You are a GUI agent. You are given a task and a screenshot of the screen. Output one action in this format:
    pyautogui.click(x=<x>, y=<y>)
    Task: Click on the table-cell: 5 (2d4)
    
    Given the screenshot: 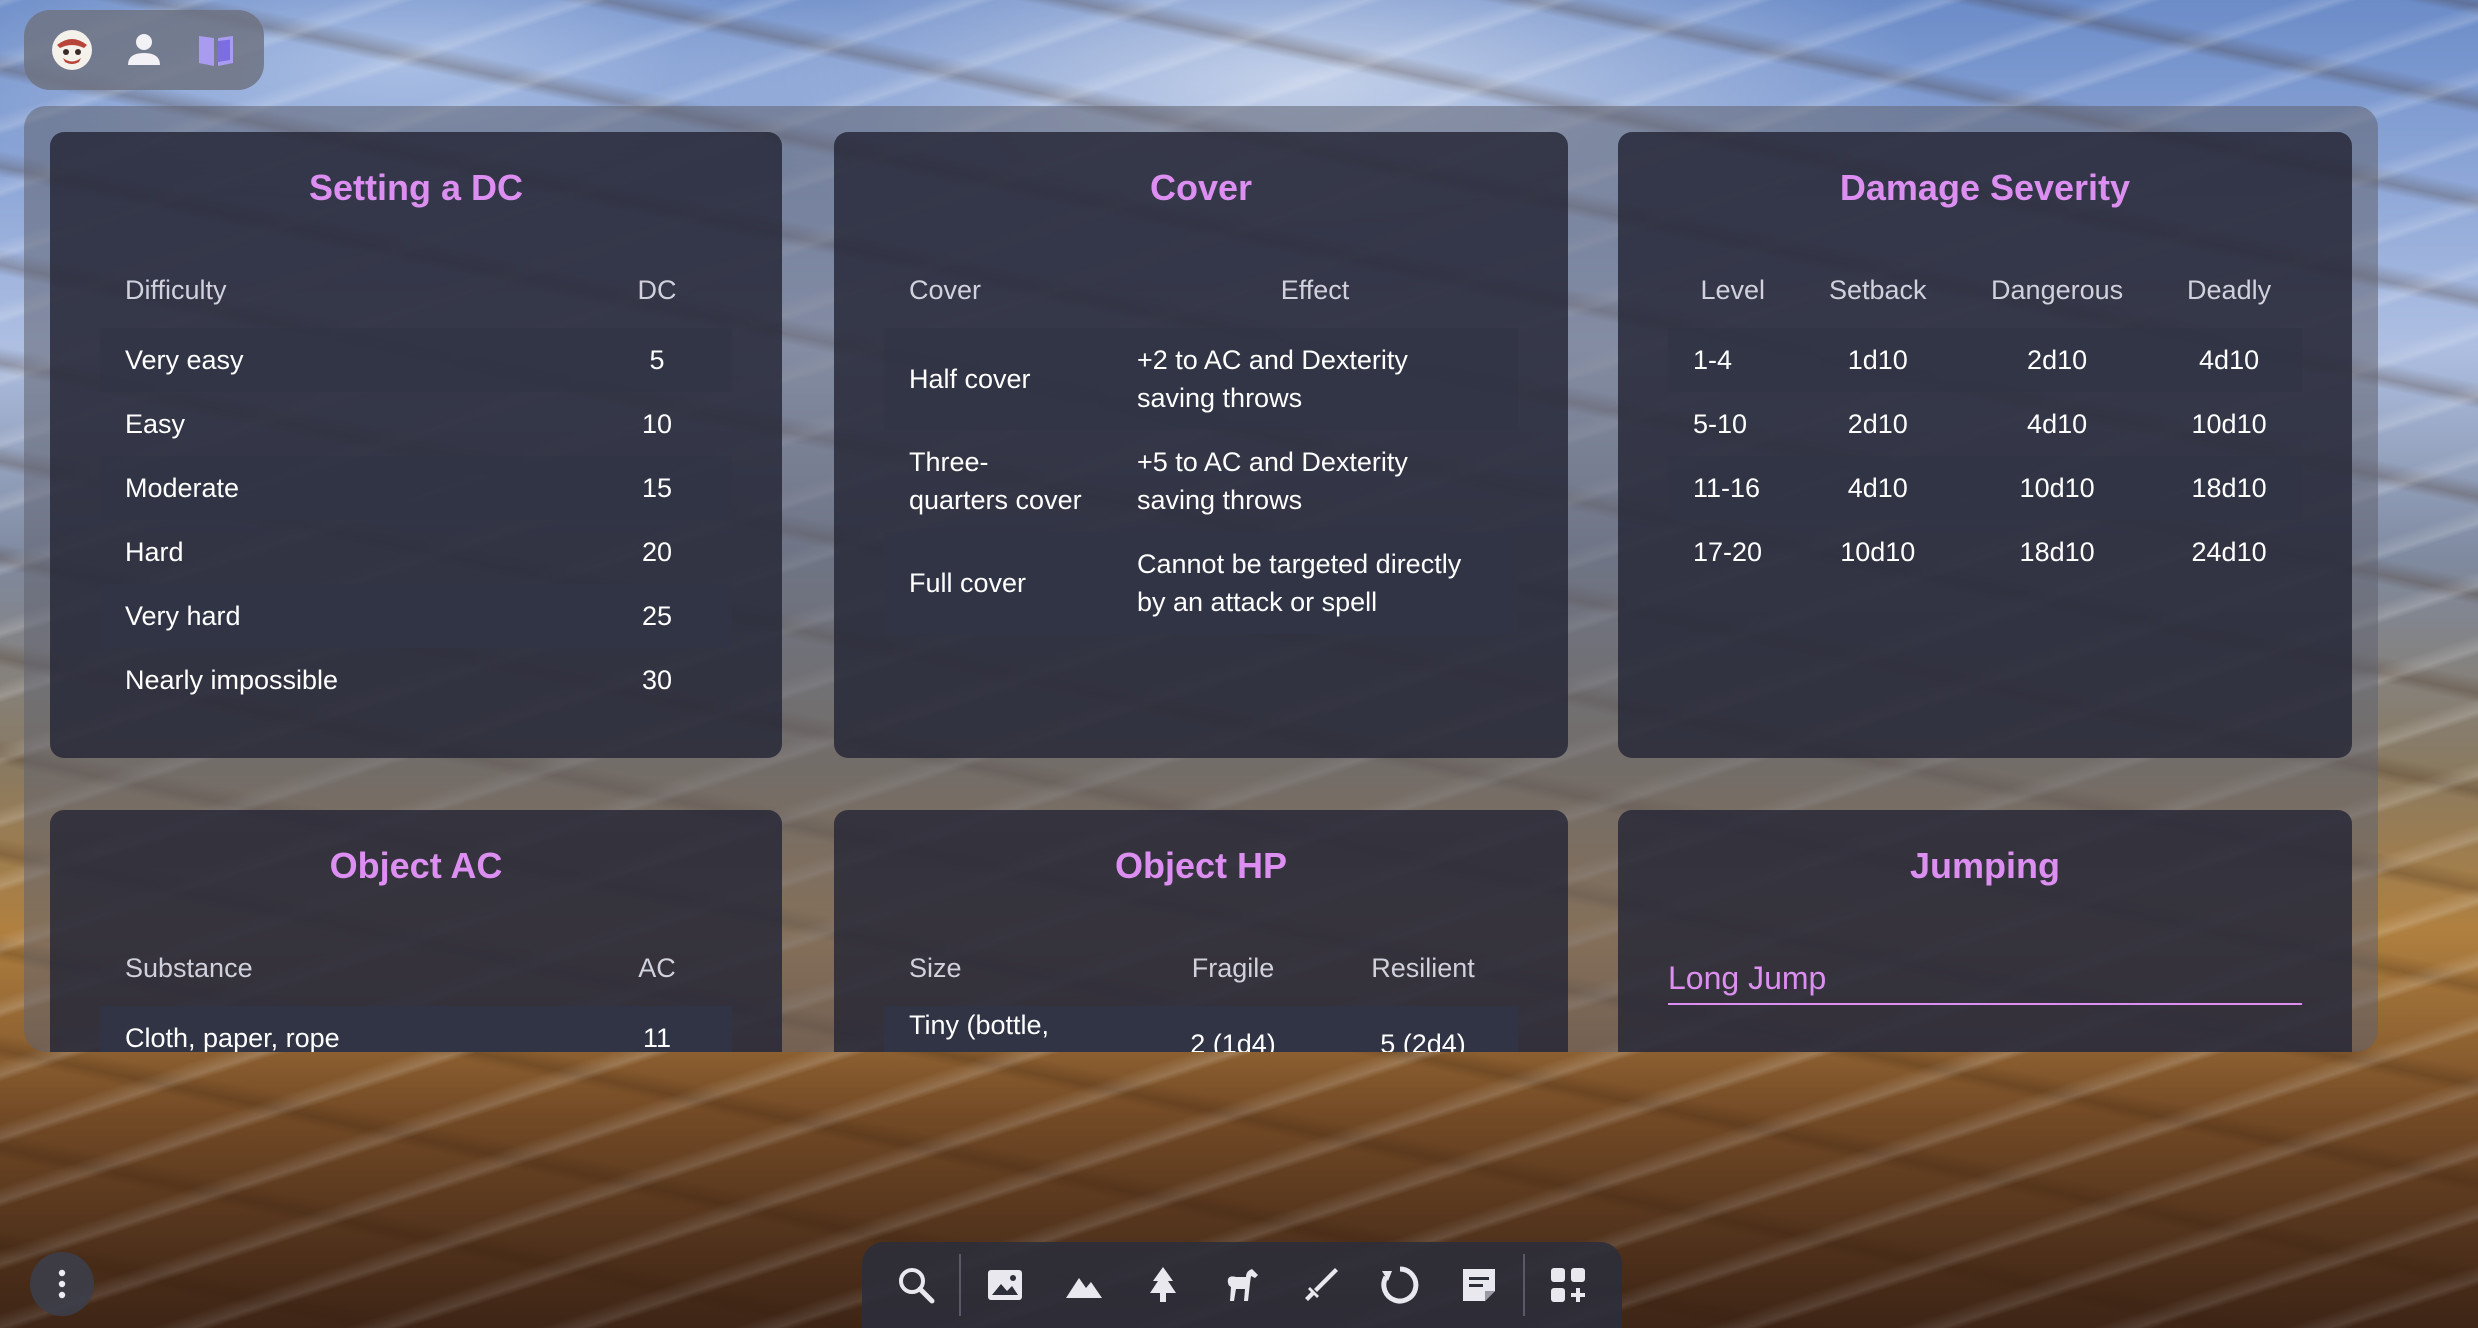 What is the action you would take?
    pyautogui.click(x=1423, y=1029)
    